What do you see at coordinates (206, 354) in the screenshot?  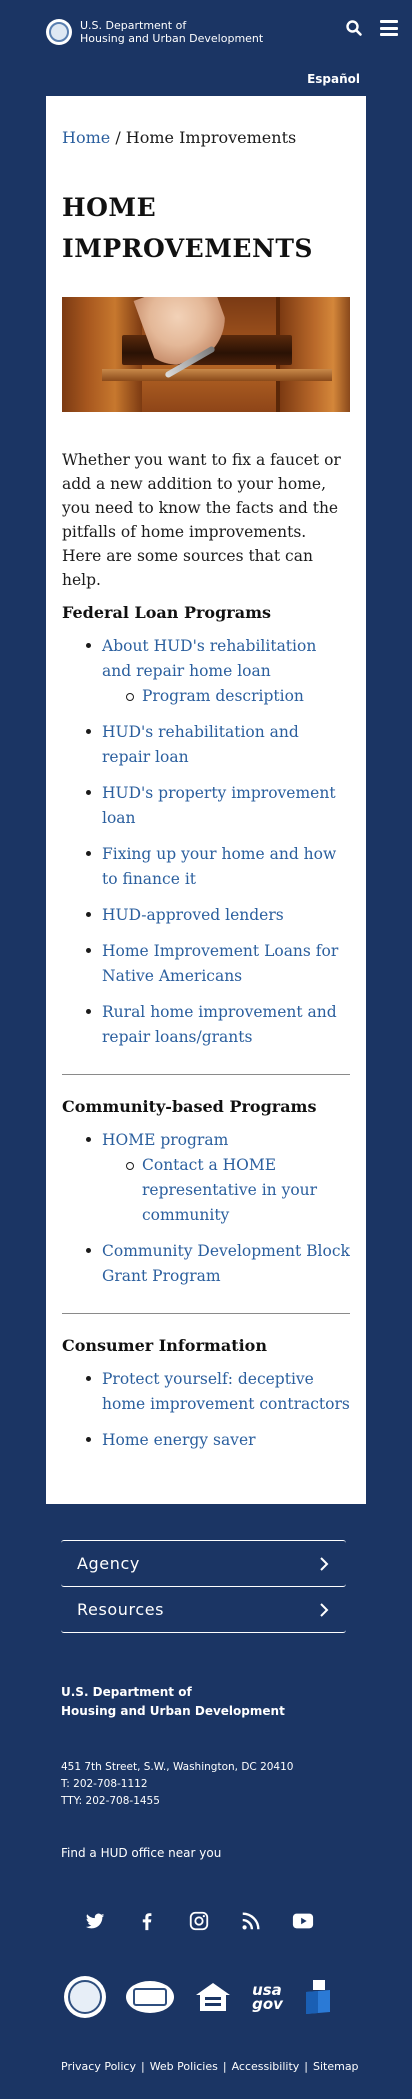 I see `hero-image-cabinet-repair` at bounding box center [206, 354].